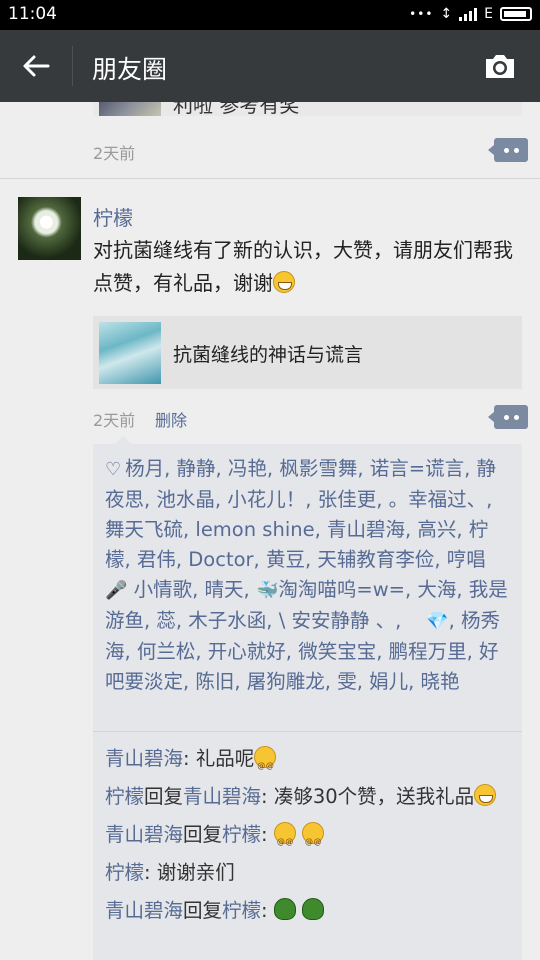 This screenshot has height=960, width=540. What do you see at coordinates (270, 15) in the screenshot?
I see `status-bar: 11:04 ••• ↕ E` at bounding box center [270, 15].